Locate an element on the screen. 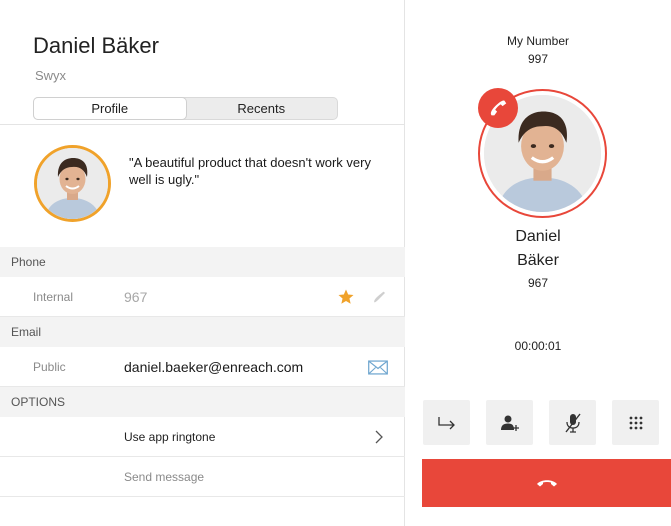 This screenshot has width=671, height=526. email-row: Public daniel.baeker@enreach.com is located at coordinates (202, 367).